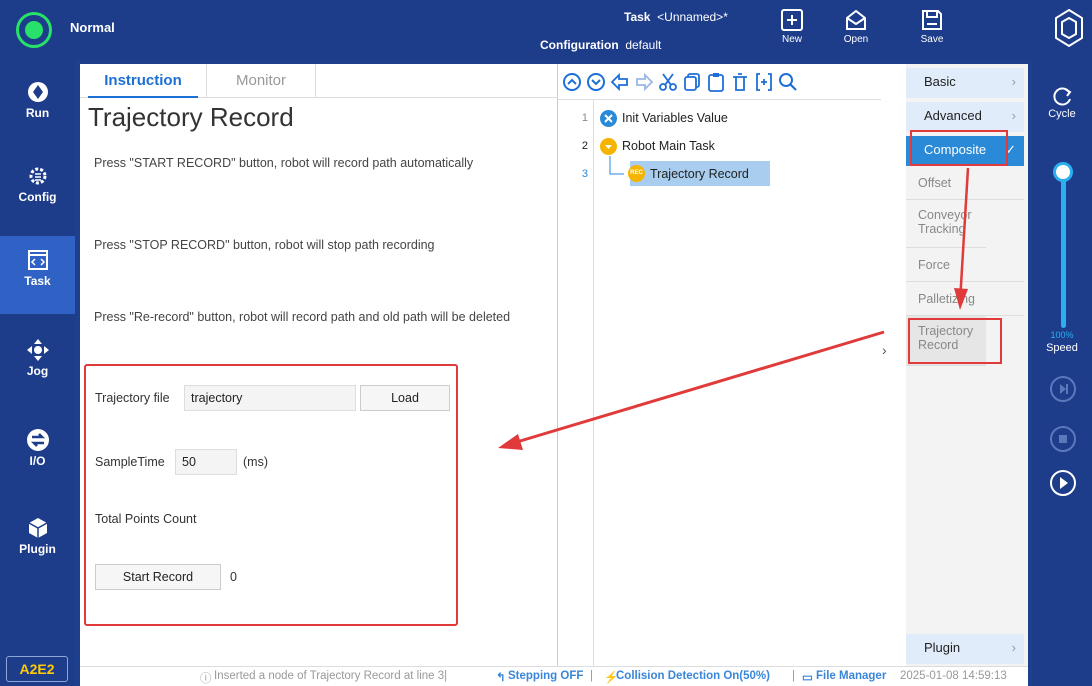 This screenshot has height=686, width=1092. I want to click on stop-button, so click(1063, 439).